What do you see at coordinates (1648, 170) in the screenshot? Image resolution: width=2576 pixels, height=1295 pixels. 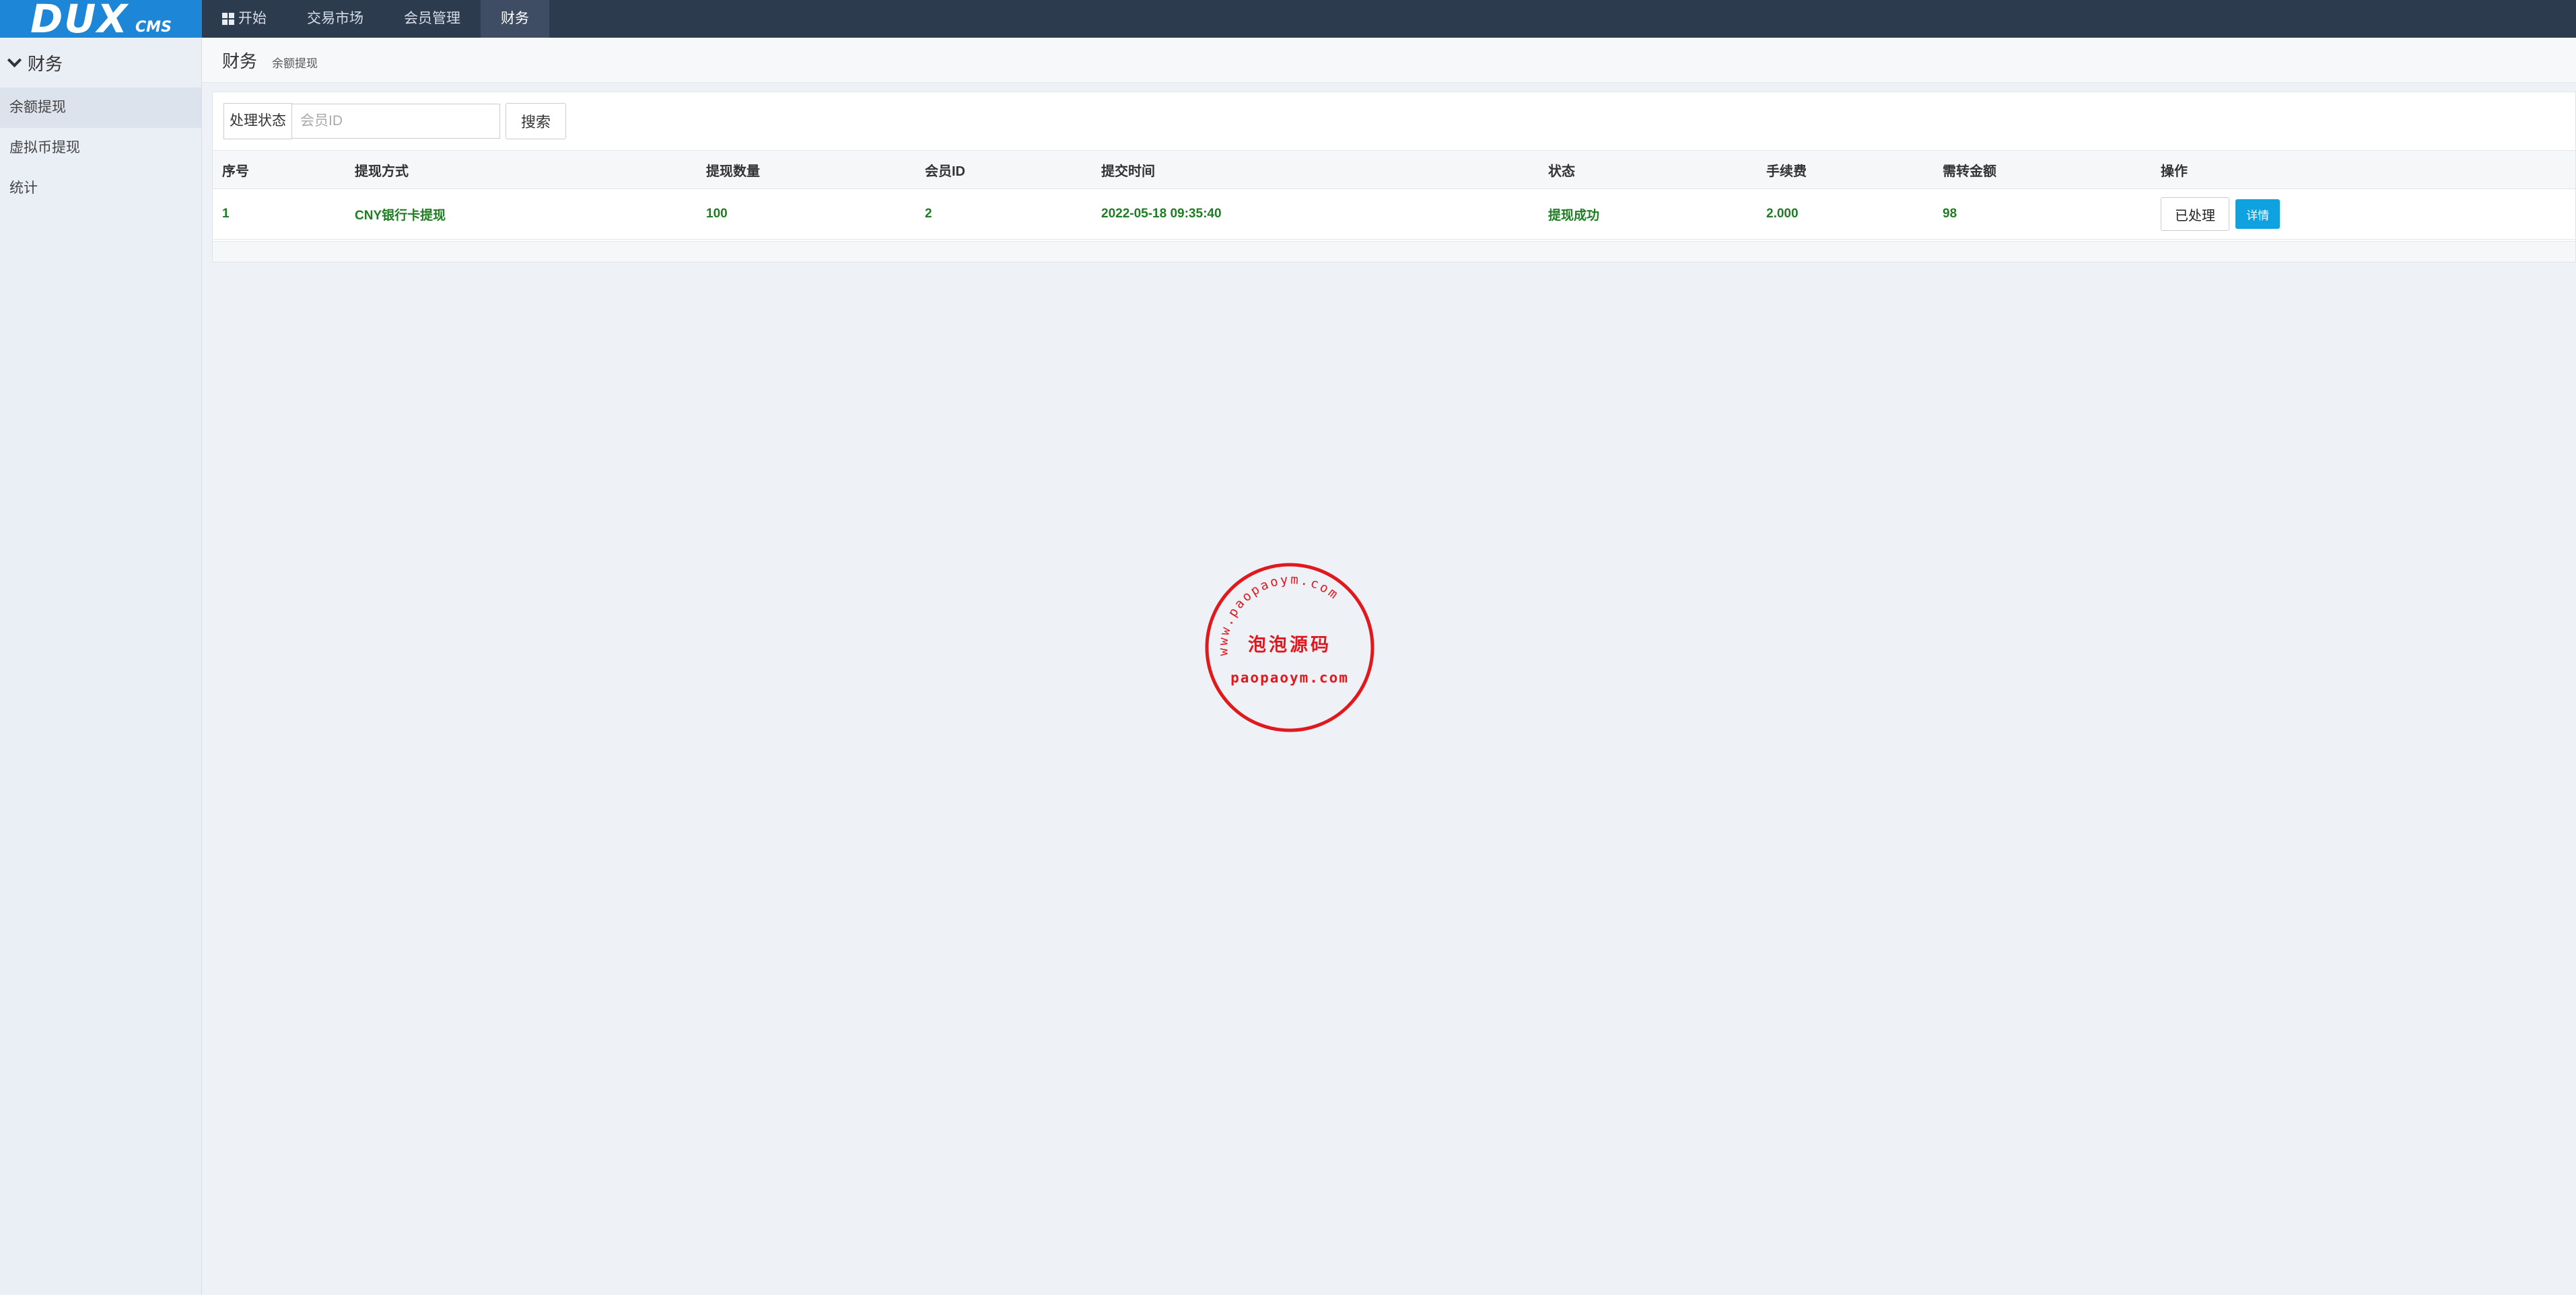 I see `column-header: 状态` at bounding box center [1648, 170].